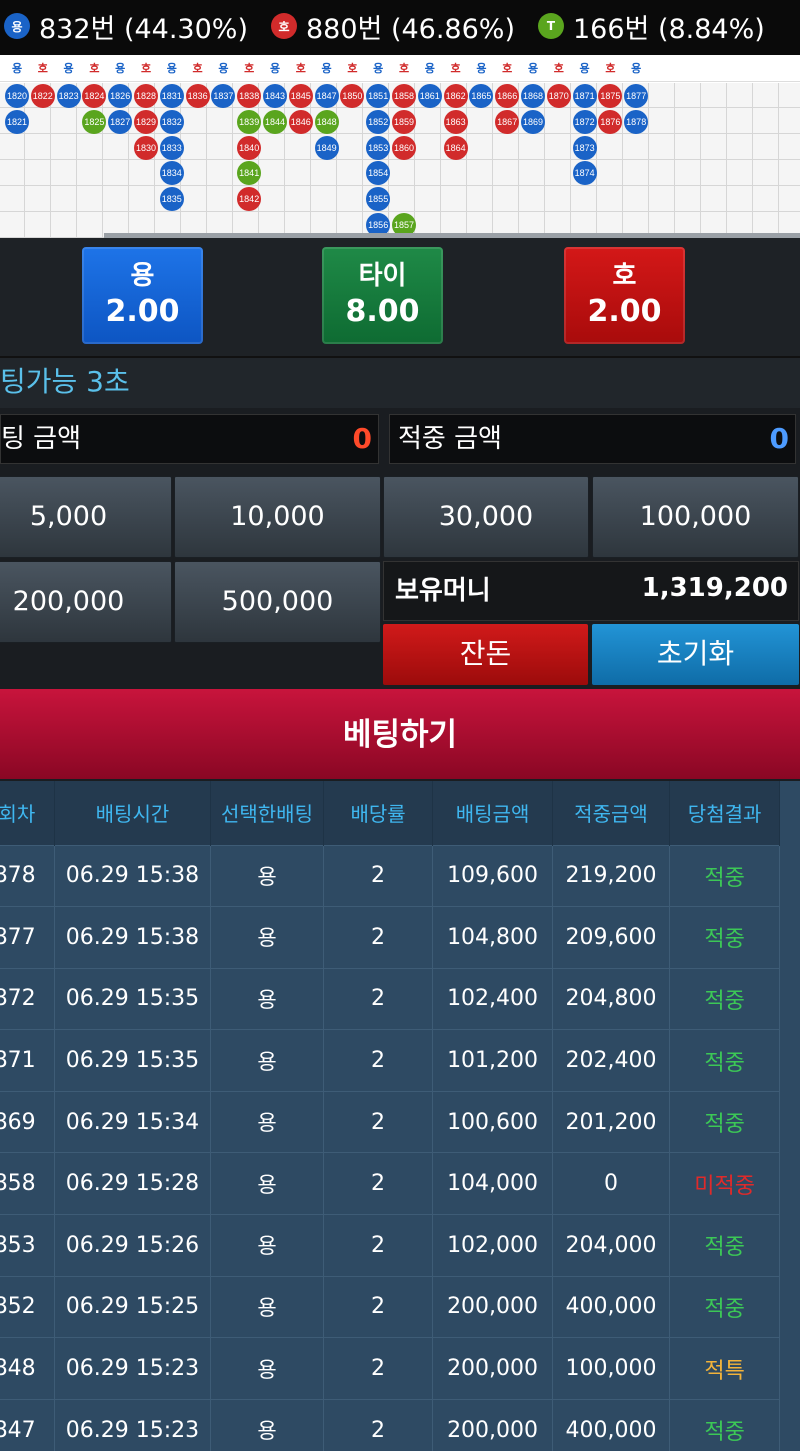 Image resolution: width=800 pixels, height=1451 pixels. What do you see at coordinates (492, 1060) in the screenshot?
I see `bet-amount-cell: 101,200` at bounding box center [492, 1060].